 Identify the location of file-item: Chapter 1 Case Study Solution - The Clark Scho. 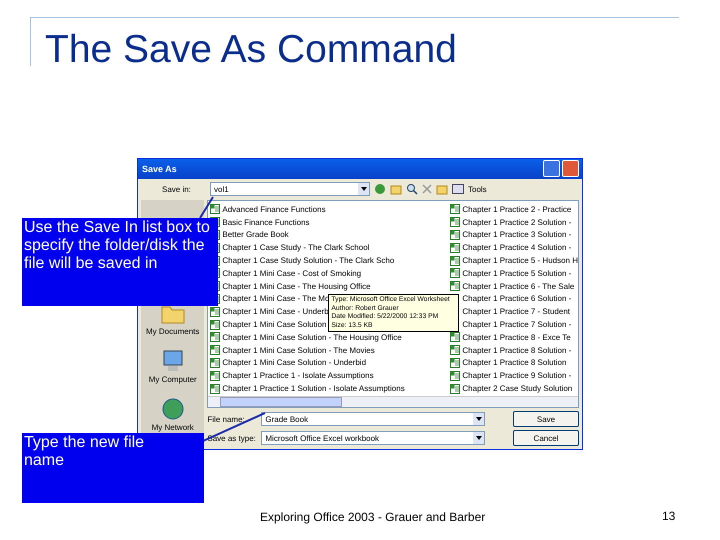
(308, 261).